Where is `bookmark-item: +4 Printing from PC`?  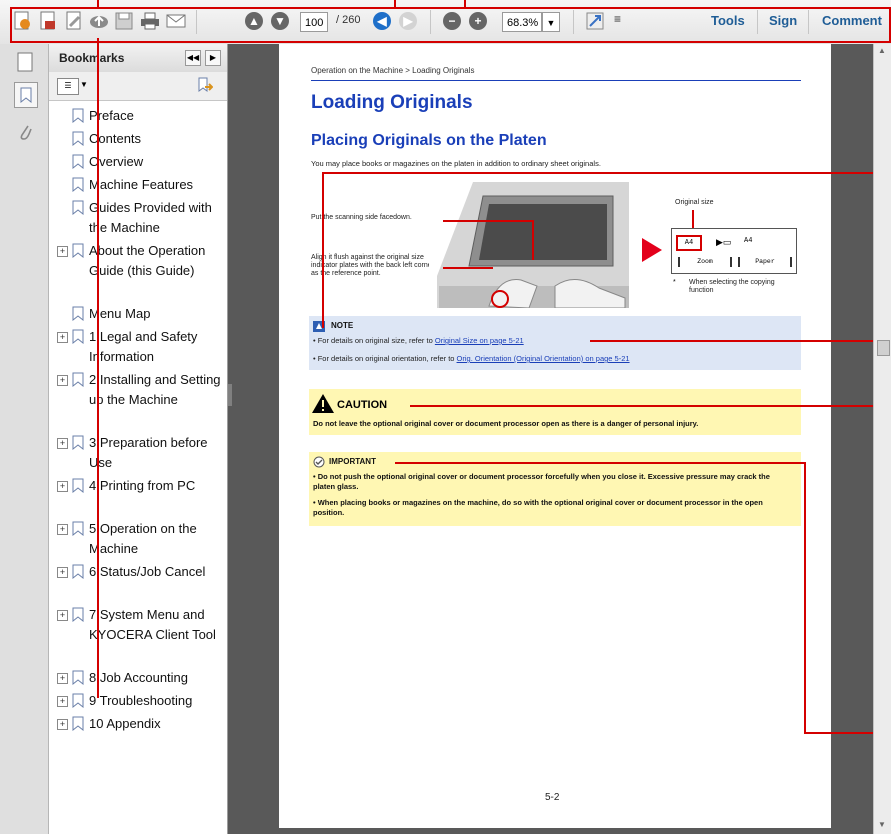
bookmark-item: +4 Printing from PC is located at coordinates (139, 497).